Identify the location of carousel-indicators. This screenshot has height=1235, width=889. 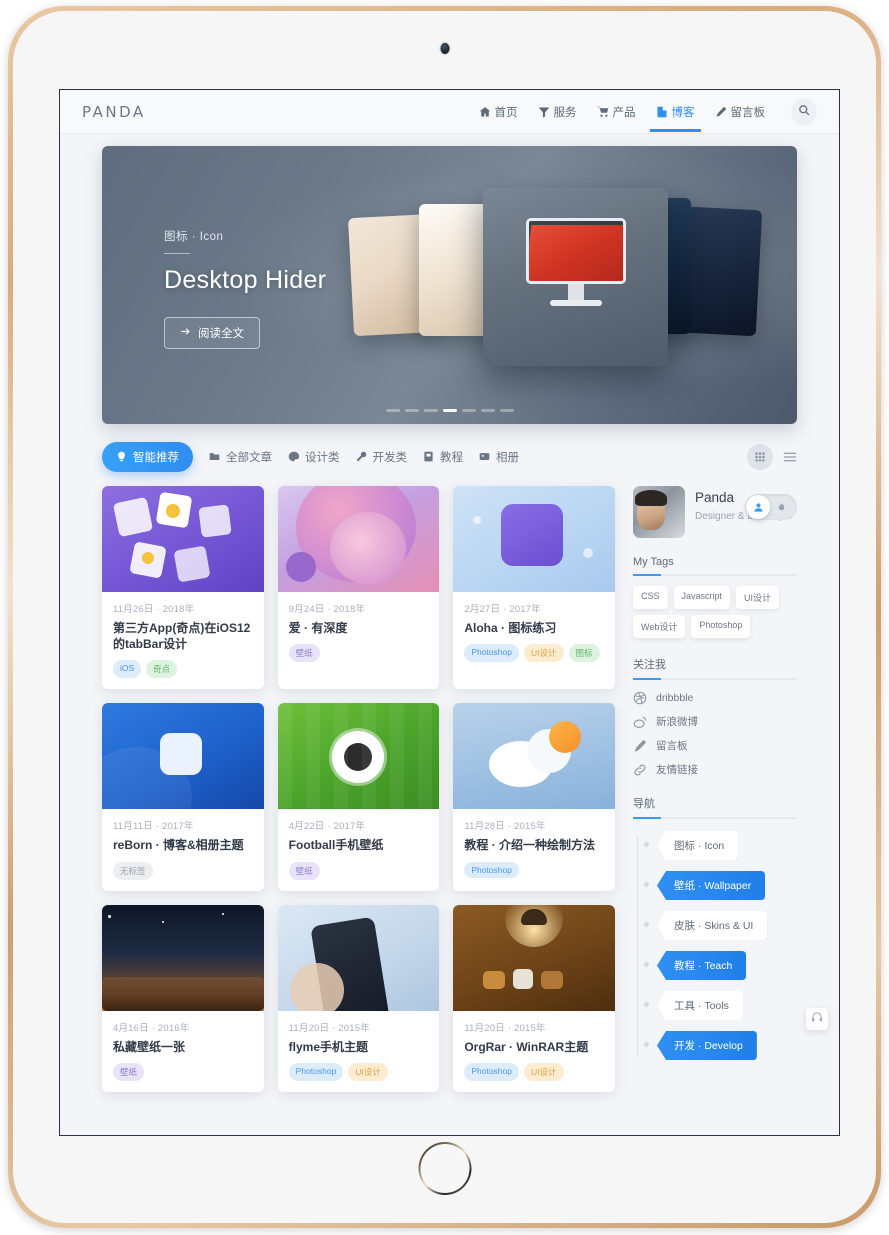
(449, 410).